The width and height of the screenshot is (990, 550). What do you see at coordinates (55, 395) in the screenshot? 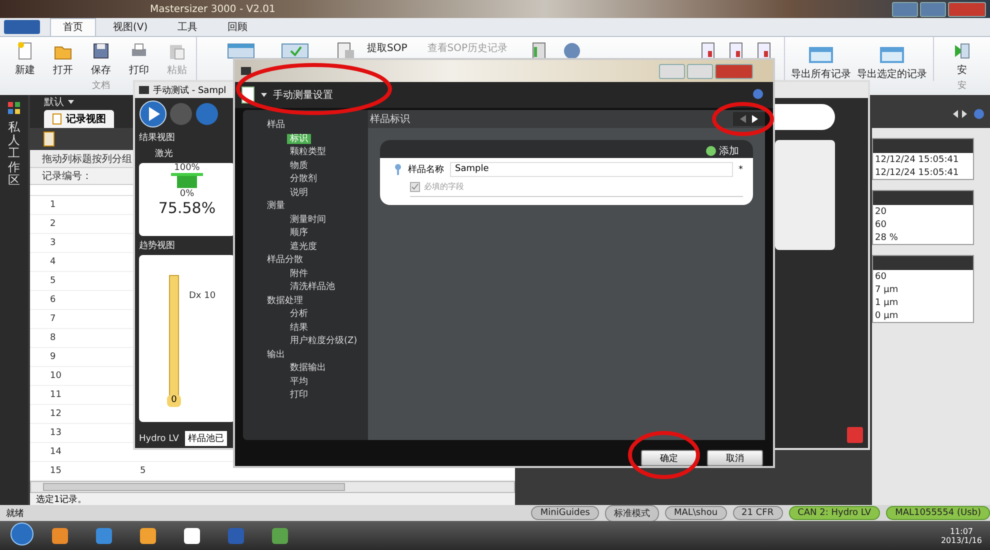
I see `table-cell-text: 11` at bounding box center [55, 395].